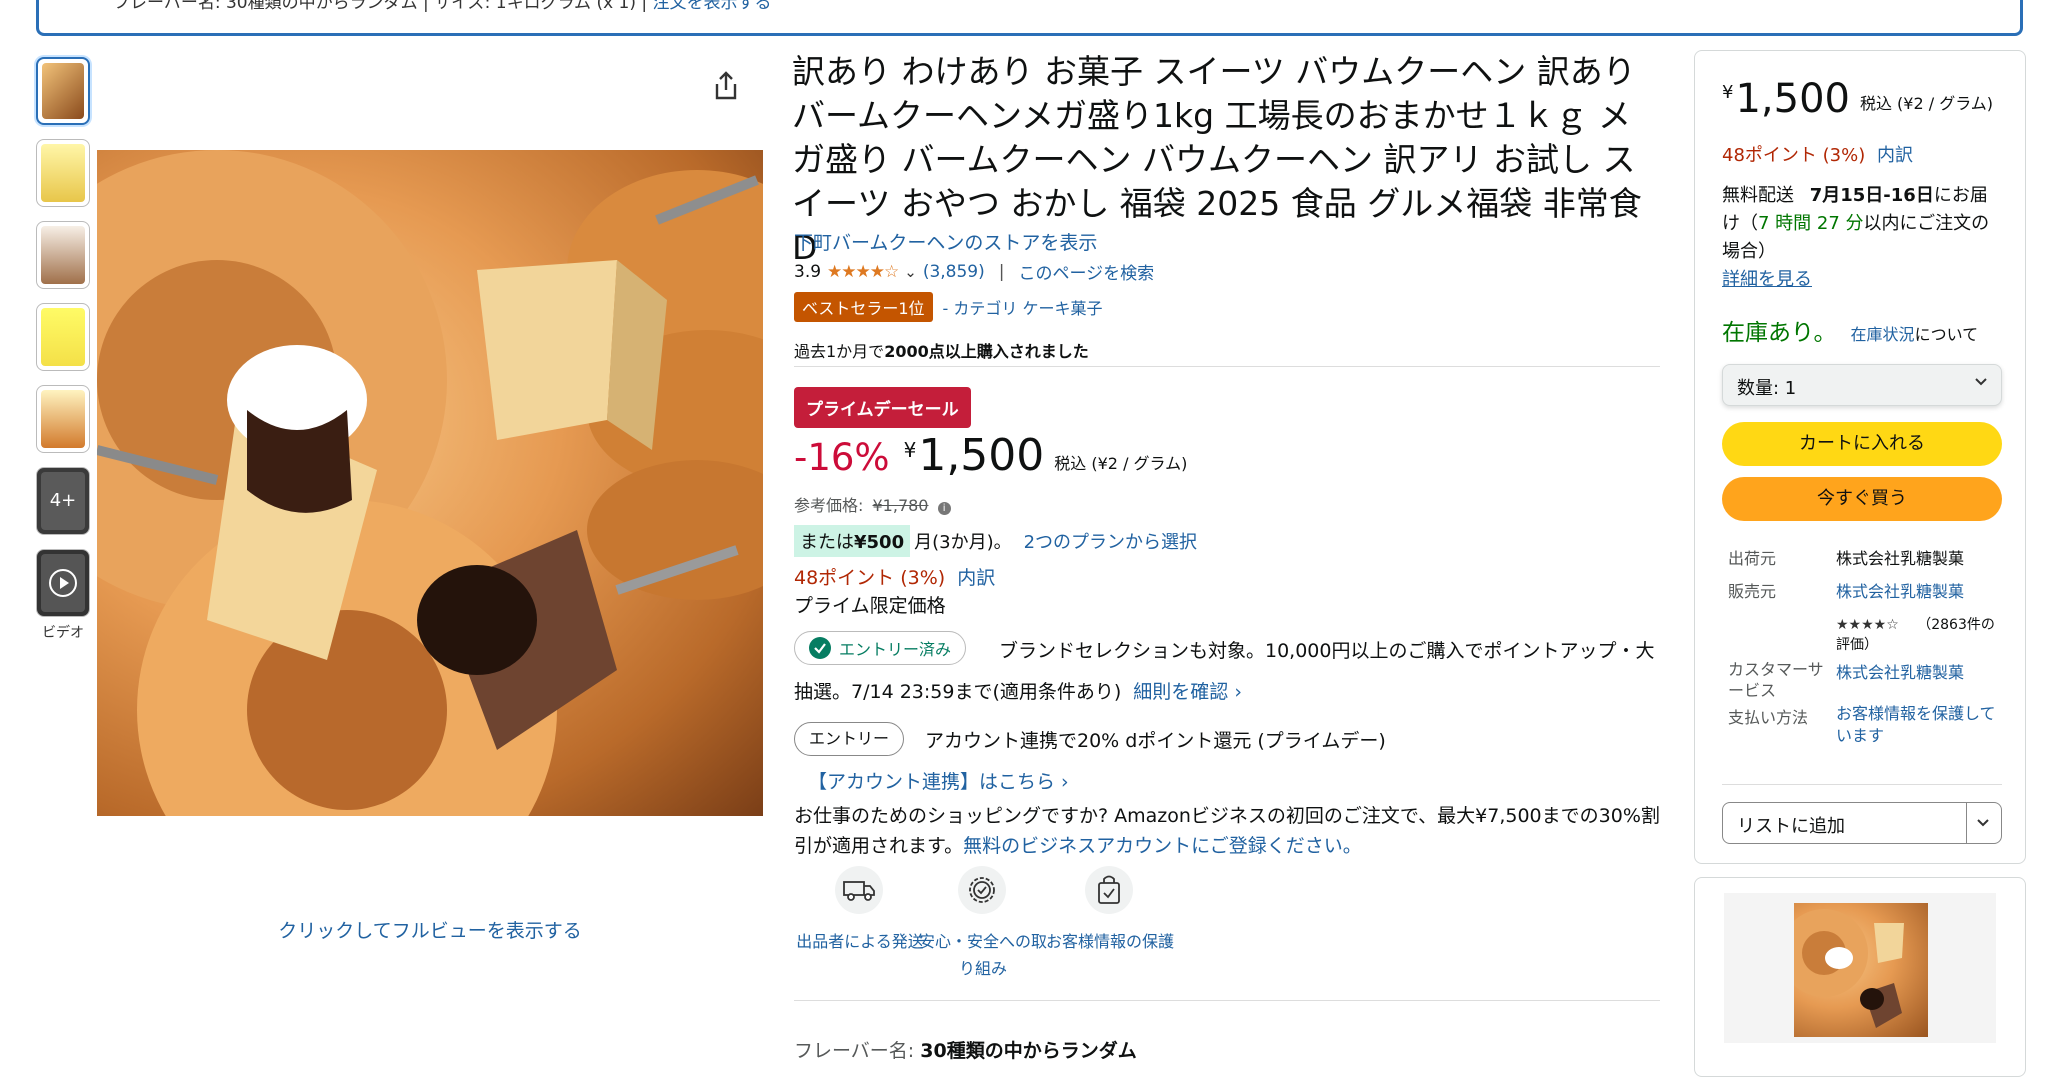 The width and height of the screenshot is (2048, 1077). Describe the element at coordinates (1792, 99) in the screenshot. I see `buybox-price-amount: 1,500` at that location.